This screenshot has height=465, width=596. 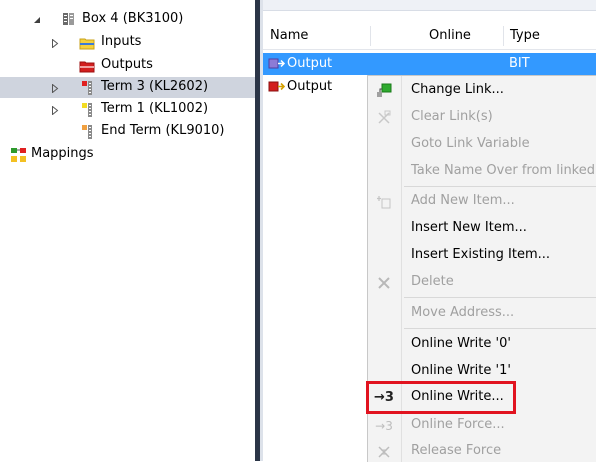 I want to click on tree-label-outputs: Outputs, so click(x=127, y=64).